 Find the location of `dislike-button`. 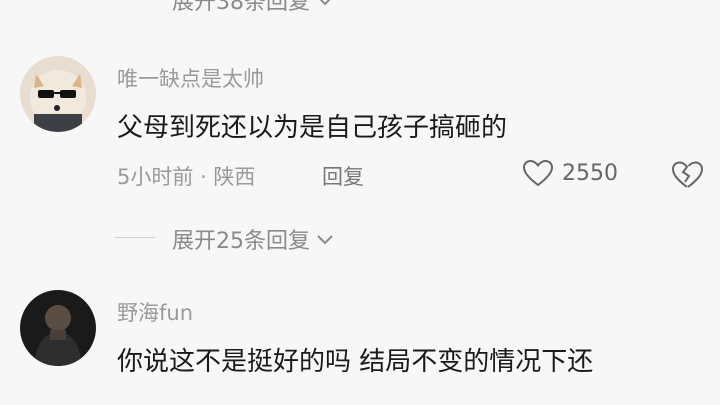

dislike-button is located at coordinates (687, 177).